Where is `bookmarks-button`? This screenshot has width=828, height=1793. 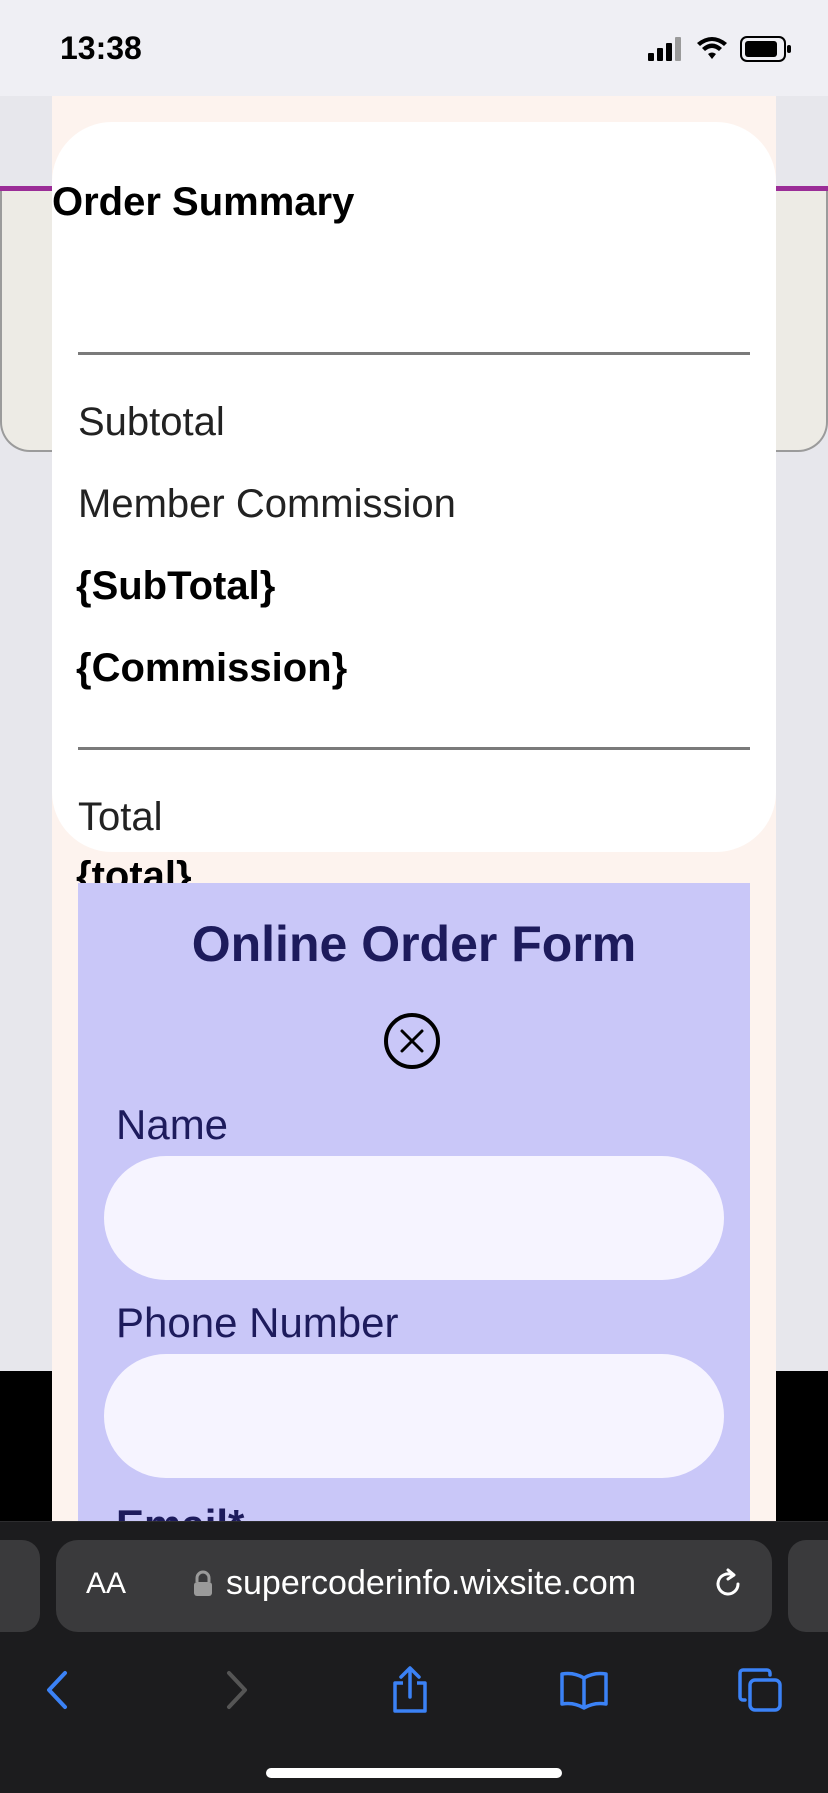 bookmarks-button is located at coordinates (584, 1690).